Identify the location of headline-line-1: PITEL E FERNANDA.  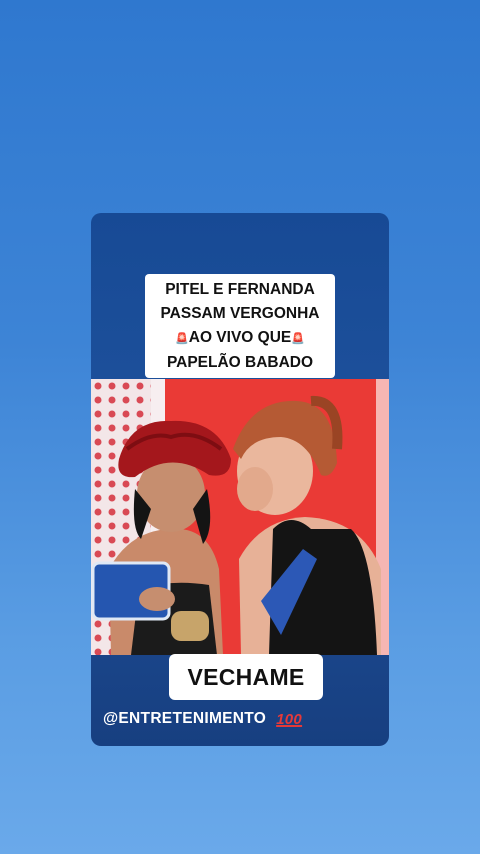
(240, 289).